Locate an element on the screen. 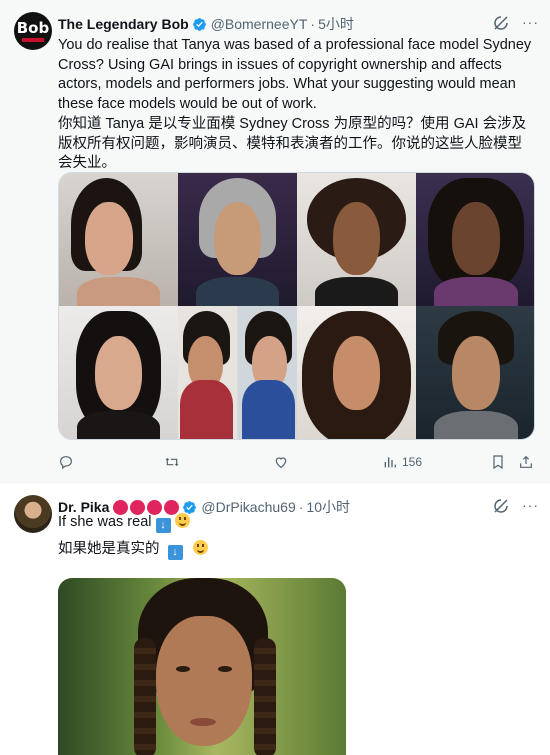 Image resolution: width=550 pixels, height=755 pixels. media-image is located at coordinates (202, 666).